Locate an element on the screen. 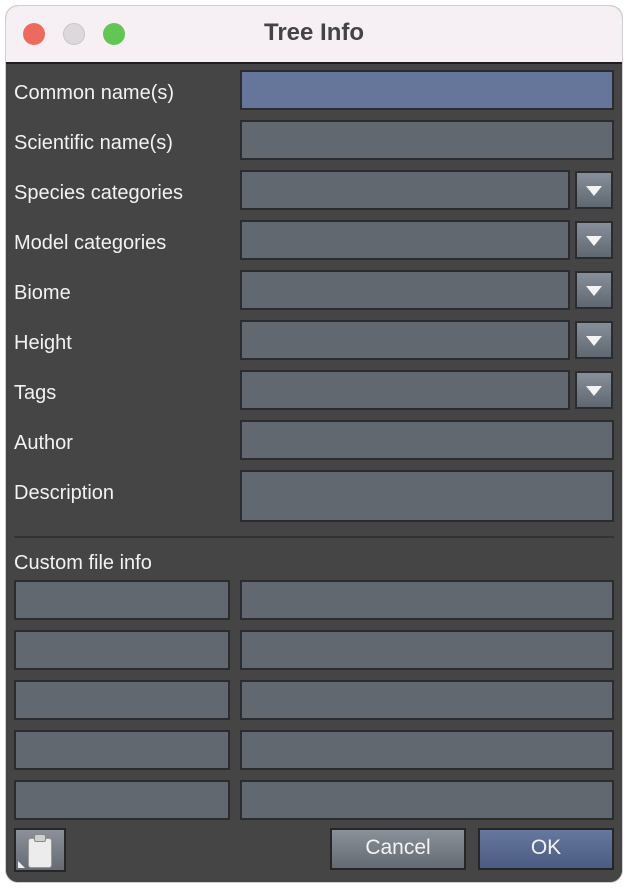 The height and width of the screenshot is (888, 628). scientific-names-input is located at coordinates (427, 140).